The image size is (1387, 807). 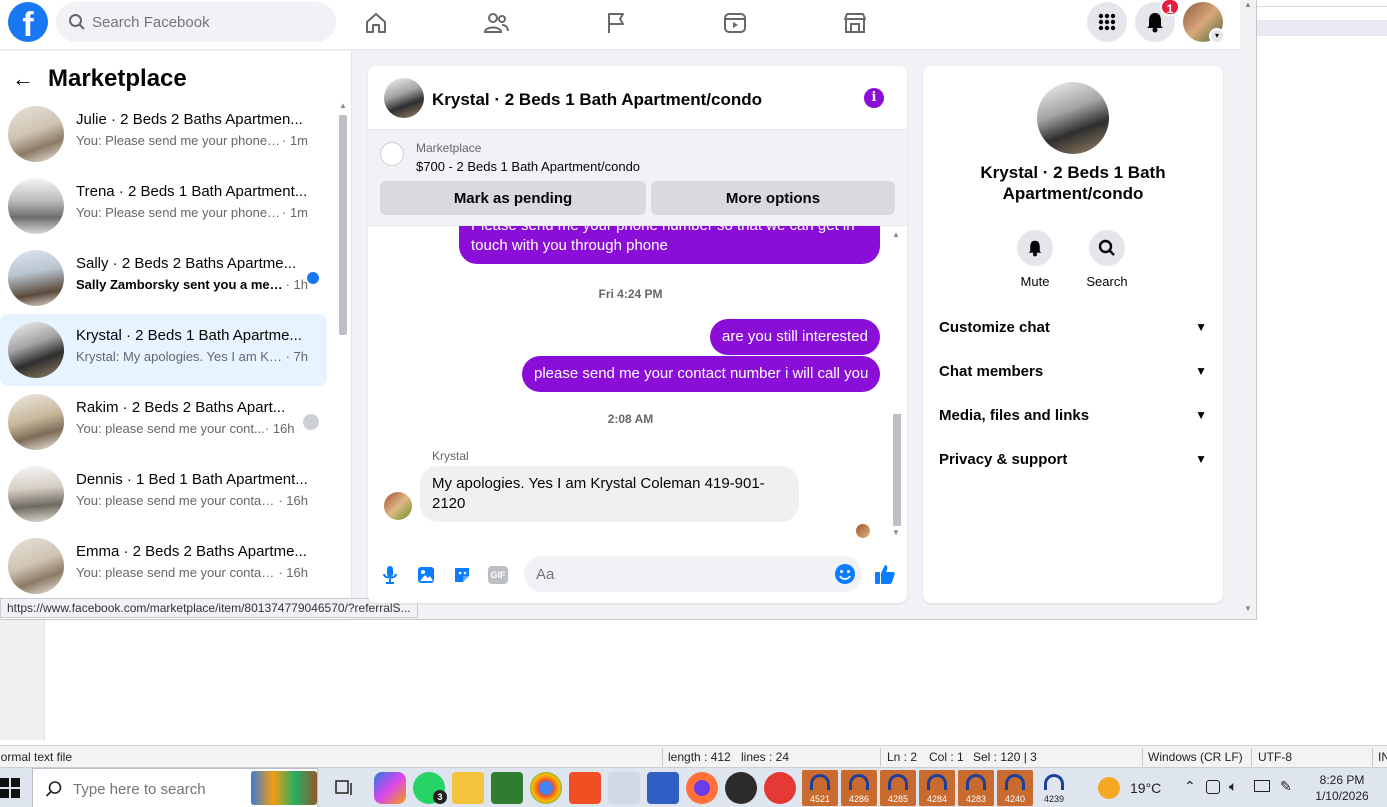 I want to click on info-icon: i, so click(x=874, y=98).